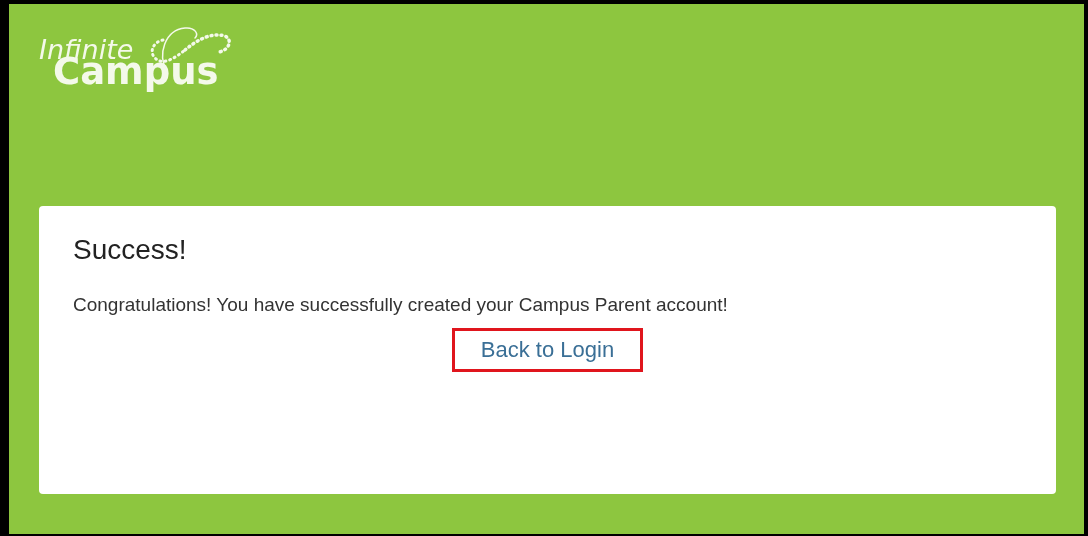 Image resolution: width=1088 pixels, height=536 pixels. What do you see at coordinates (401, 305) in the screenshot?
I see `success-message: Congratulations! You have successfully created your Campus Parent account!` at bounding box center [401, 305].